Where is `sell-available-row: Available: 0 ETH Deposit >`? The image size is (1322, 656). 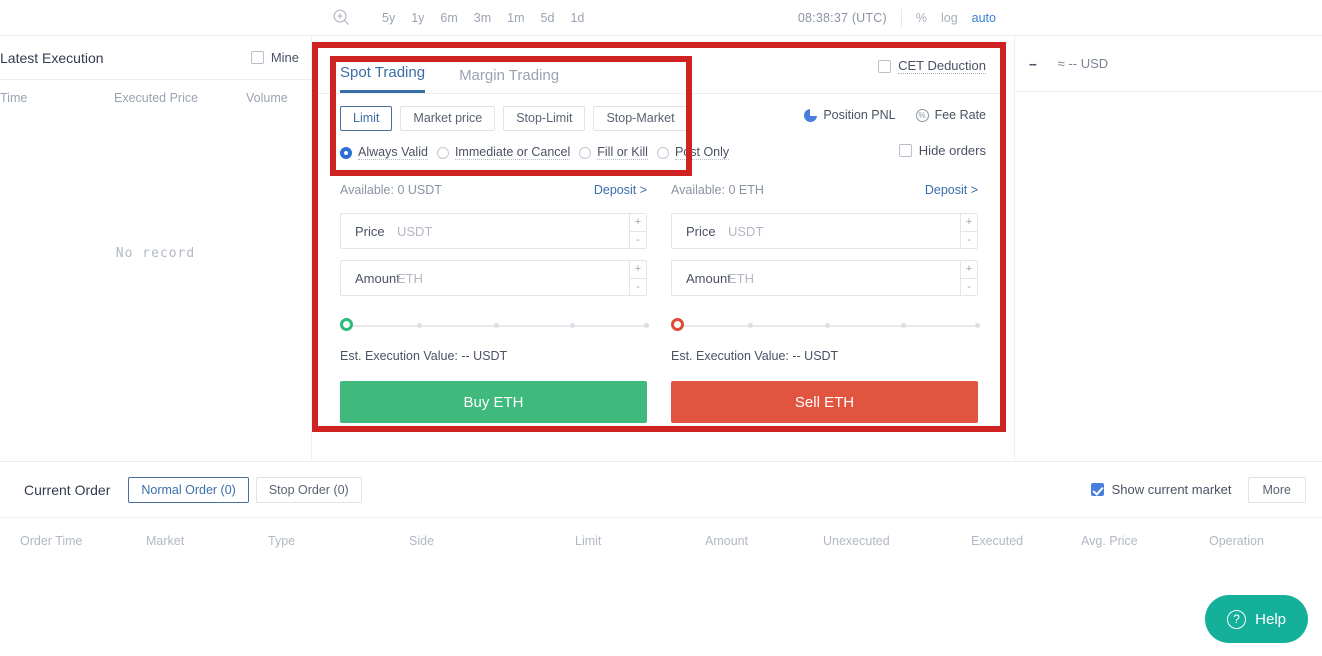
sell-available-row: Available: 0 ETH Deposit > is located at coordinates (824, 190).